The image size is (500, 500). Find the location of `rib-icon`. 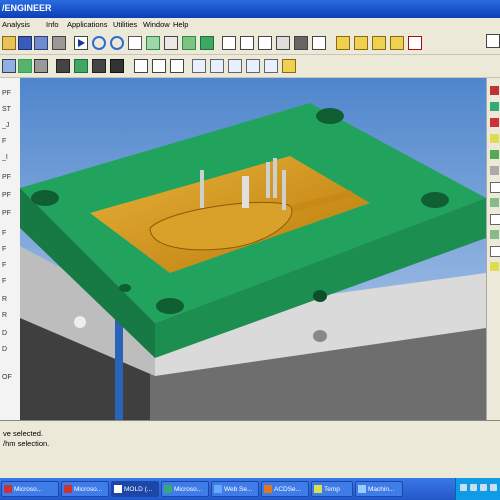

rib-icon is located at coordinates (494, 234).